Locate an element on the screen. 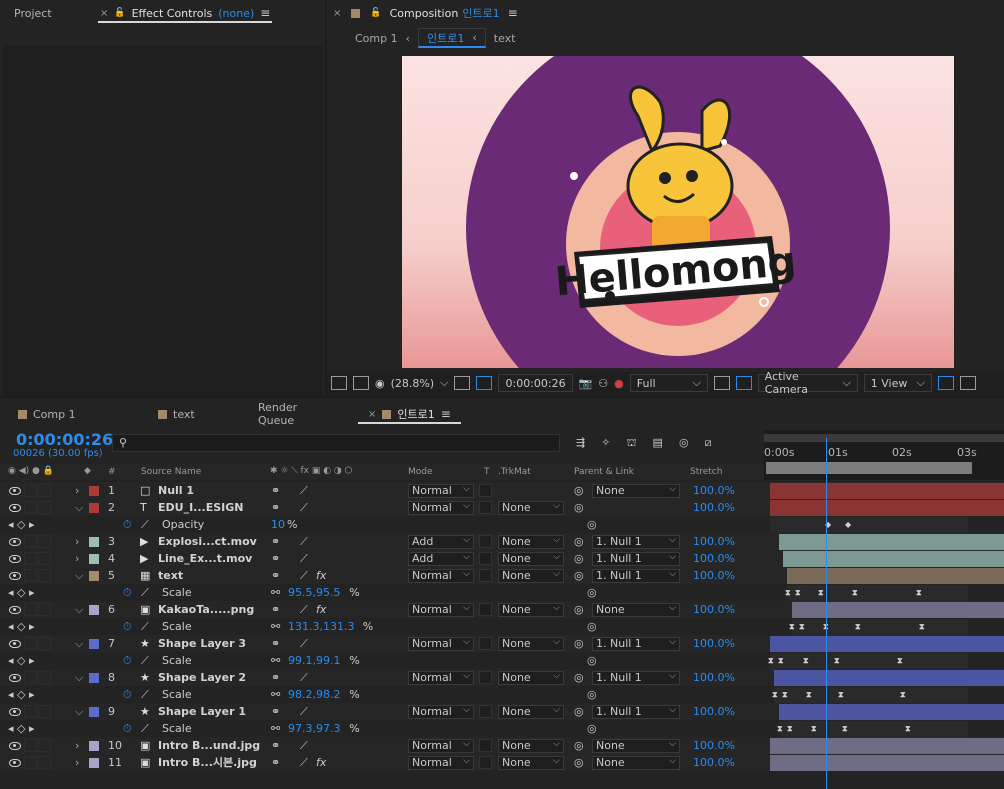 Image resolution: width=1004 pixels, height=789 pixels. breadcrumb-item-active: 인트로1 ‹ is located at coordinates (452, 38).